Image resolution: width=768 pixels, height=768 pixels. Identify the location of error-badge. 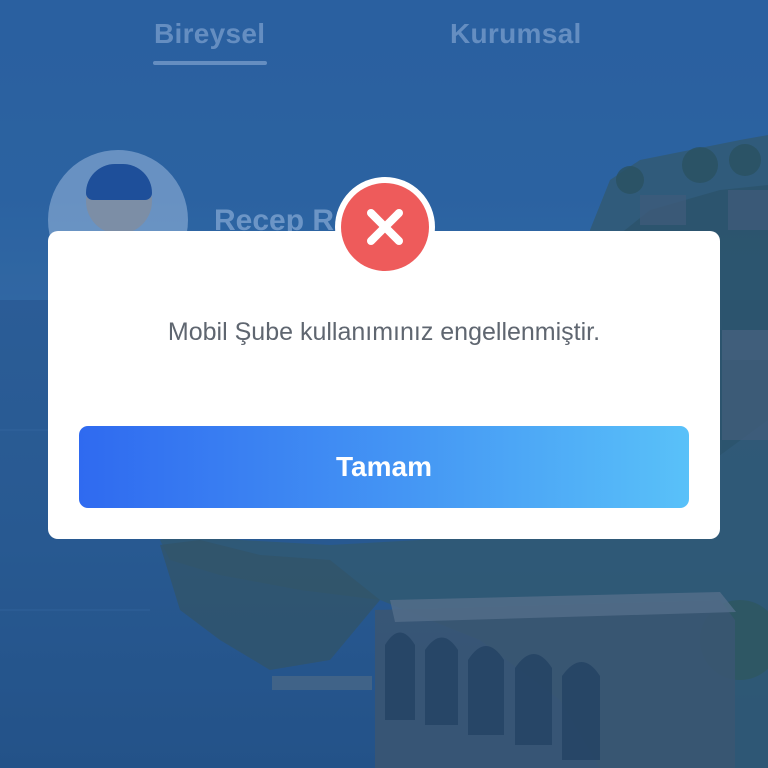
(385, 227).